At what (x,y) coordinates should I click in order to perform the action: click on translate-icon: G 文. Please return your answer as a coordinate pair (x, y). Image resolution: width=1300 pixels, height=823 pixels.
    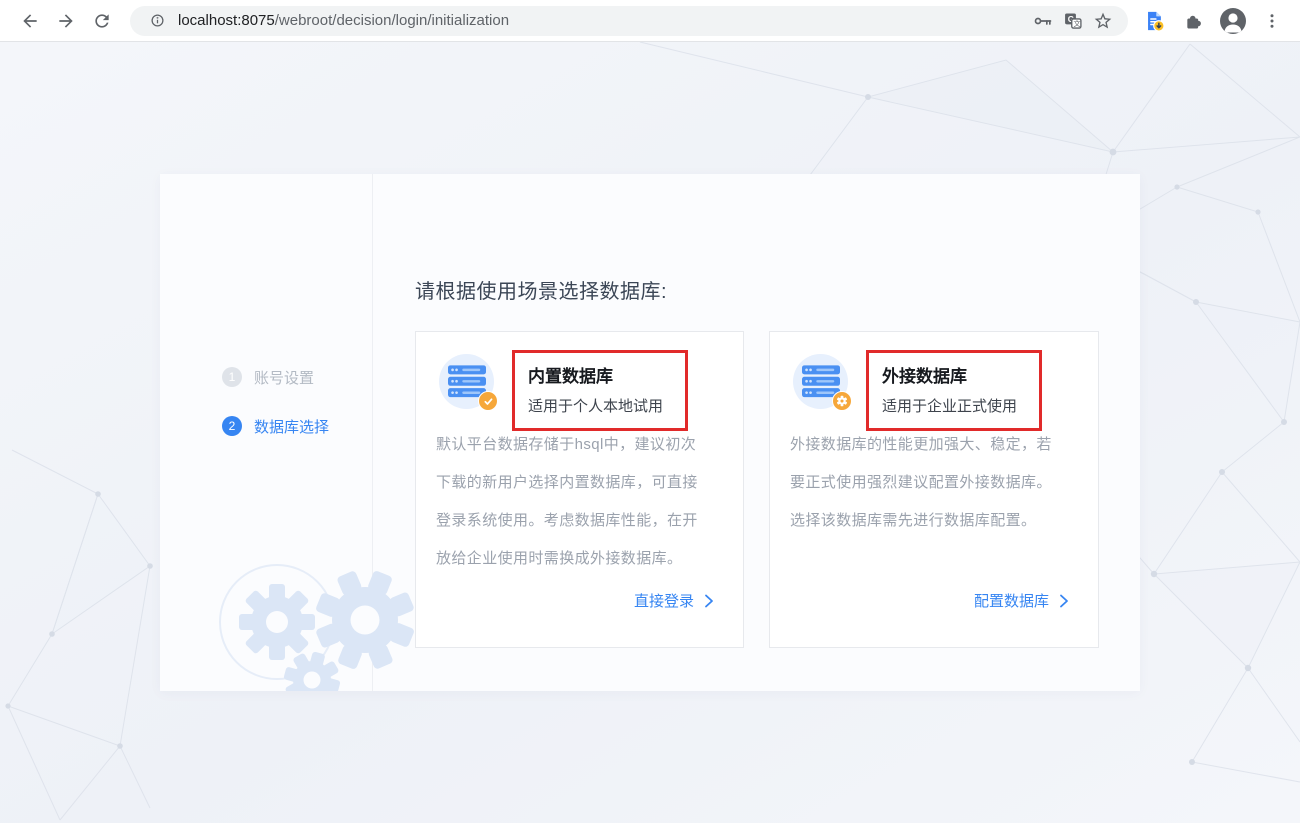
    Looking at the image, I should click on (1073, 21).